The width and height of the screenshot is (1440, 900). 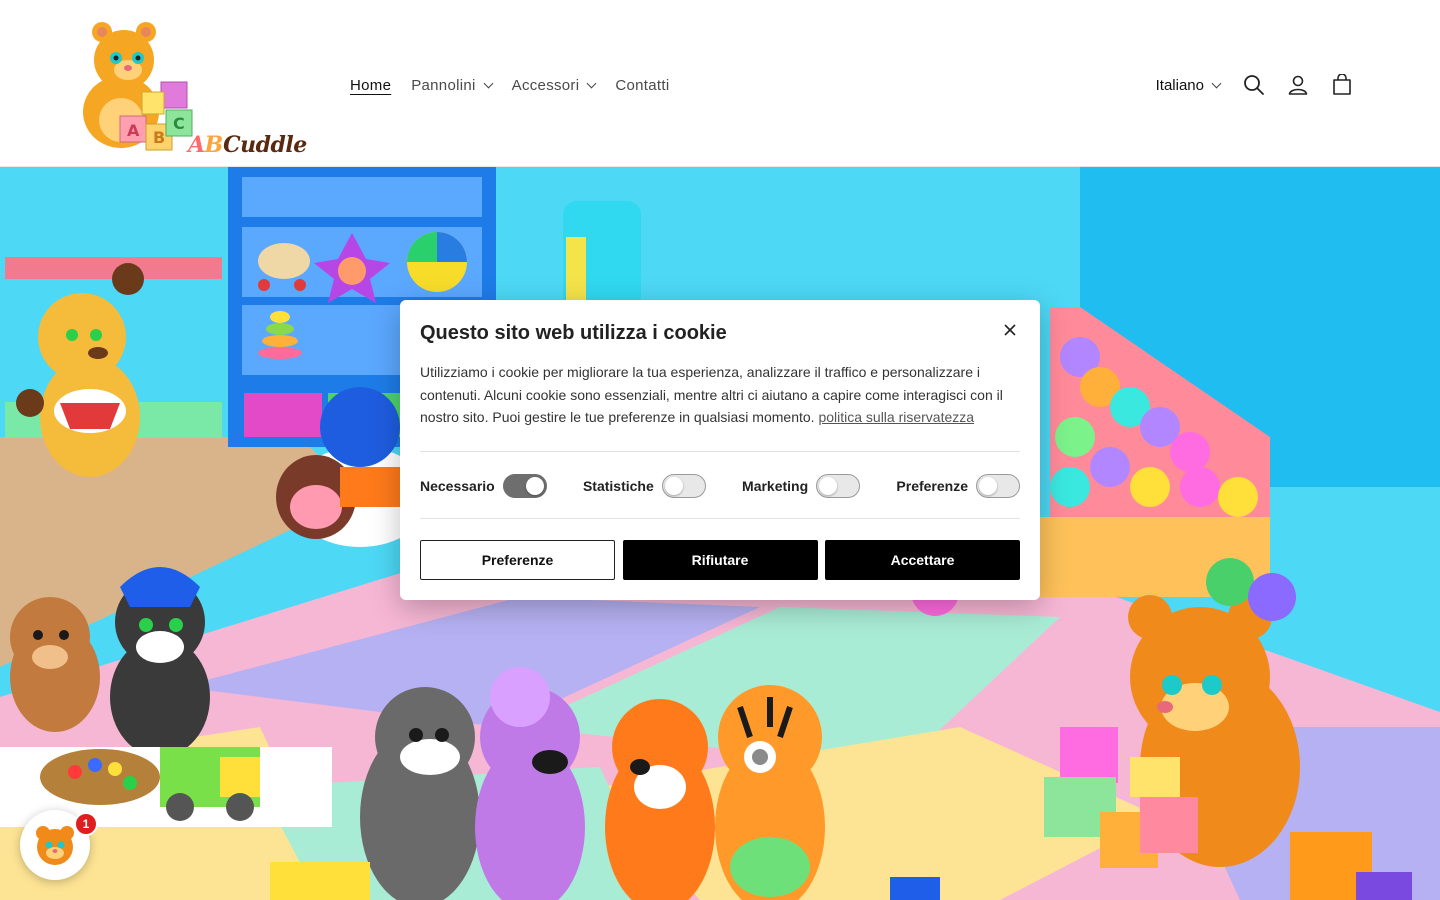 I want to click on toggle-label: Marketing, so click(x=775, y=486).